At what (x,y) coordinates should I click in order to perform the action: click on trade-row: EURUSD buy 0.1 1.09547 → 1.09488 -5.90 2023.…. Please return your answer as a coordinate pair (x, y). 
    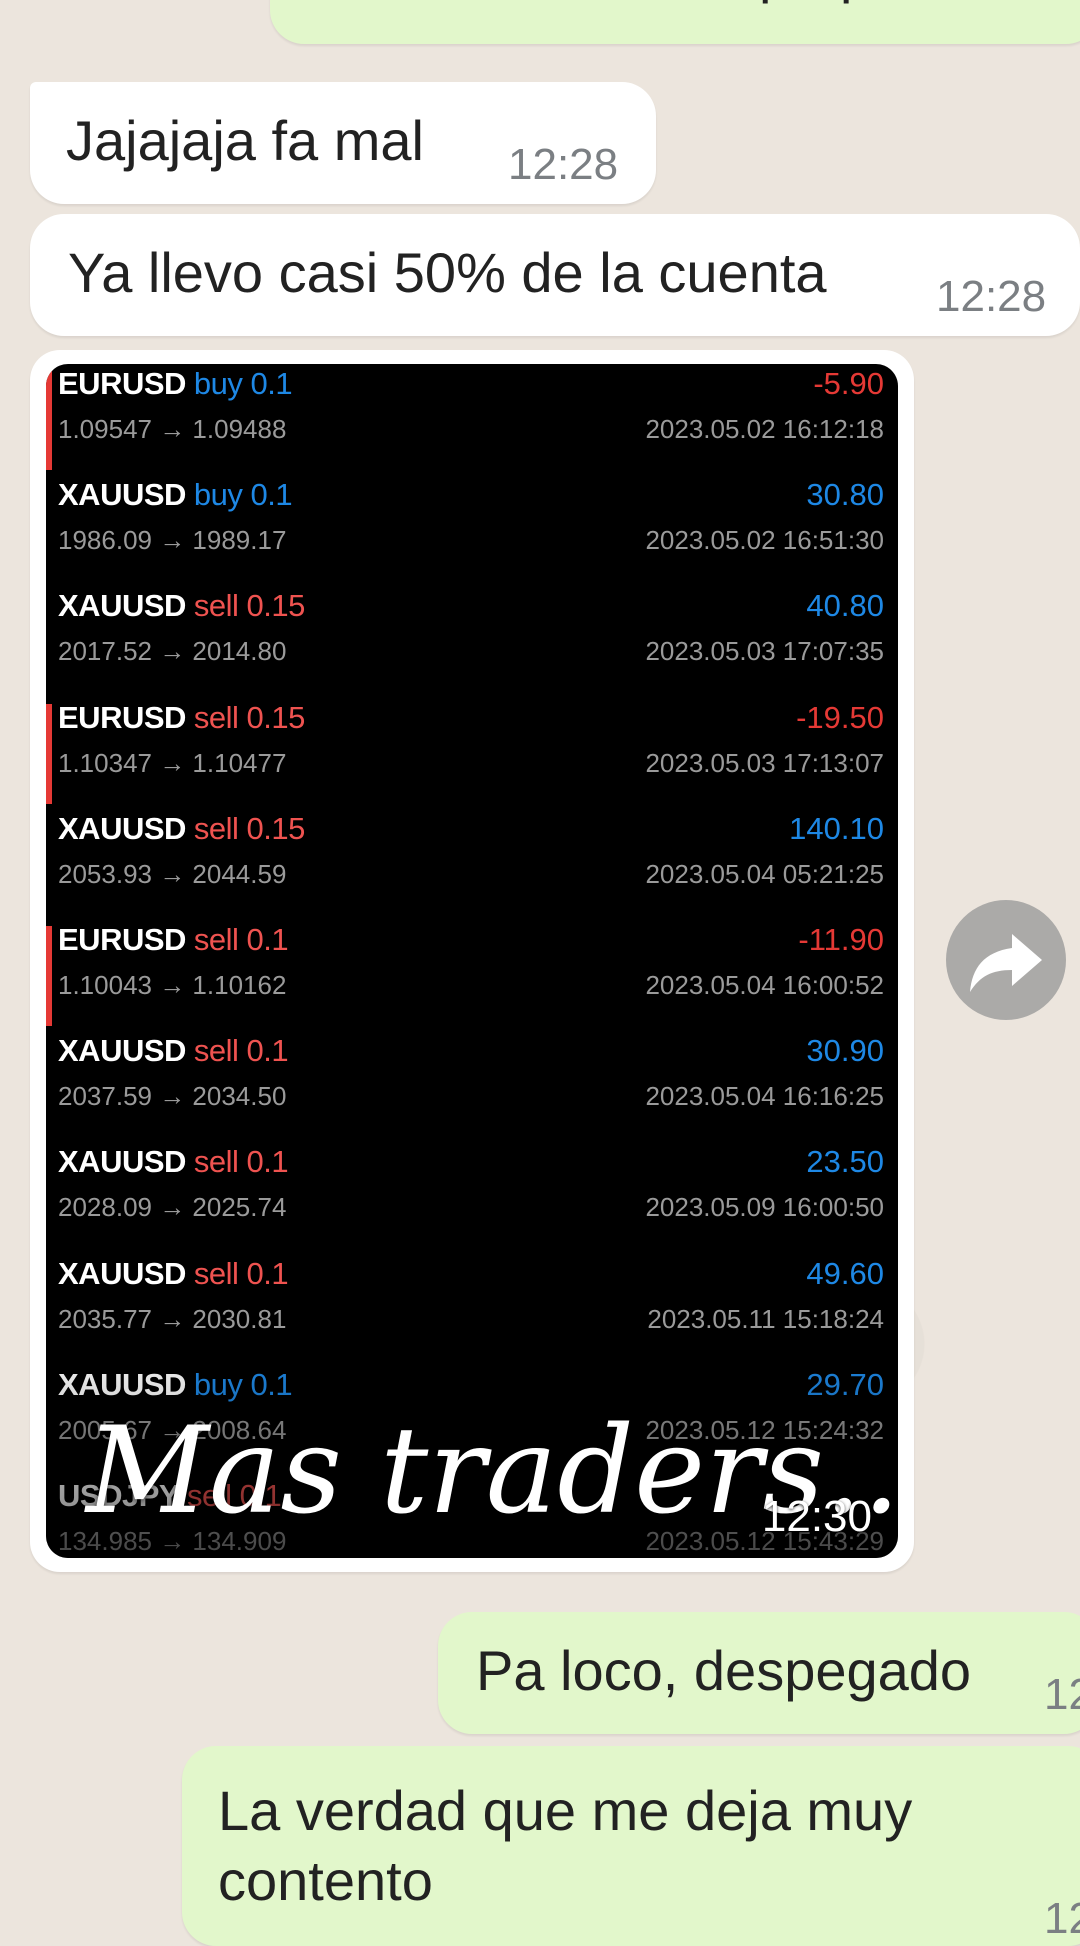
    Looking at the image, I should click on (472, 420).